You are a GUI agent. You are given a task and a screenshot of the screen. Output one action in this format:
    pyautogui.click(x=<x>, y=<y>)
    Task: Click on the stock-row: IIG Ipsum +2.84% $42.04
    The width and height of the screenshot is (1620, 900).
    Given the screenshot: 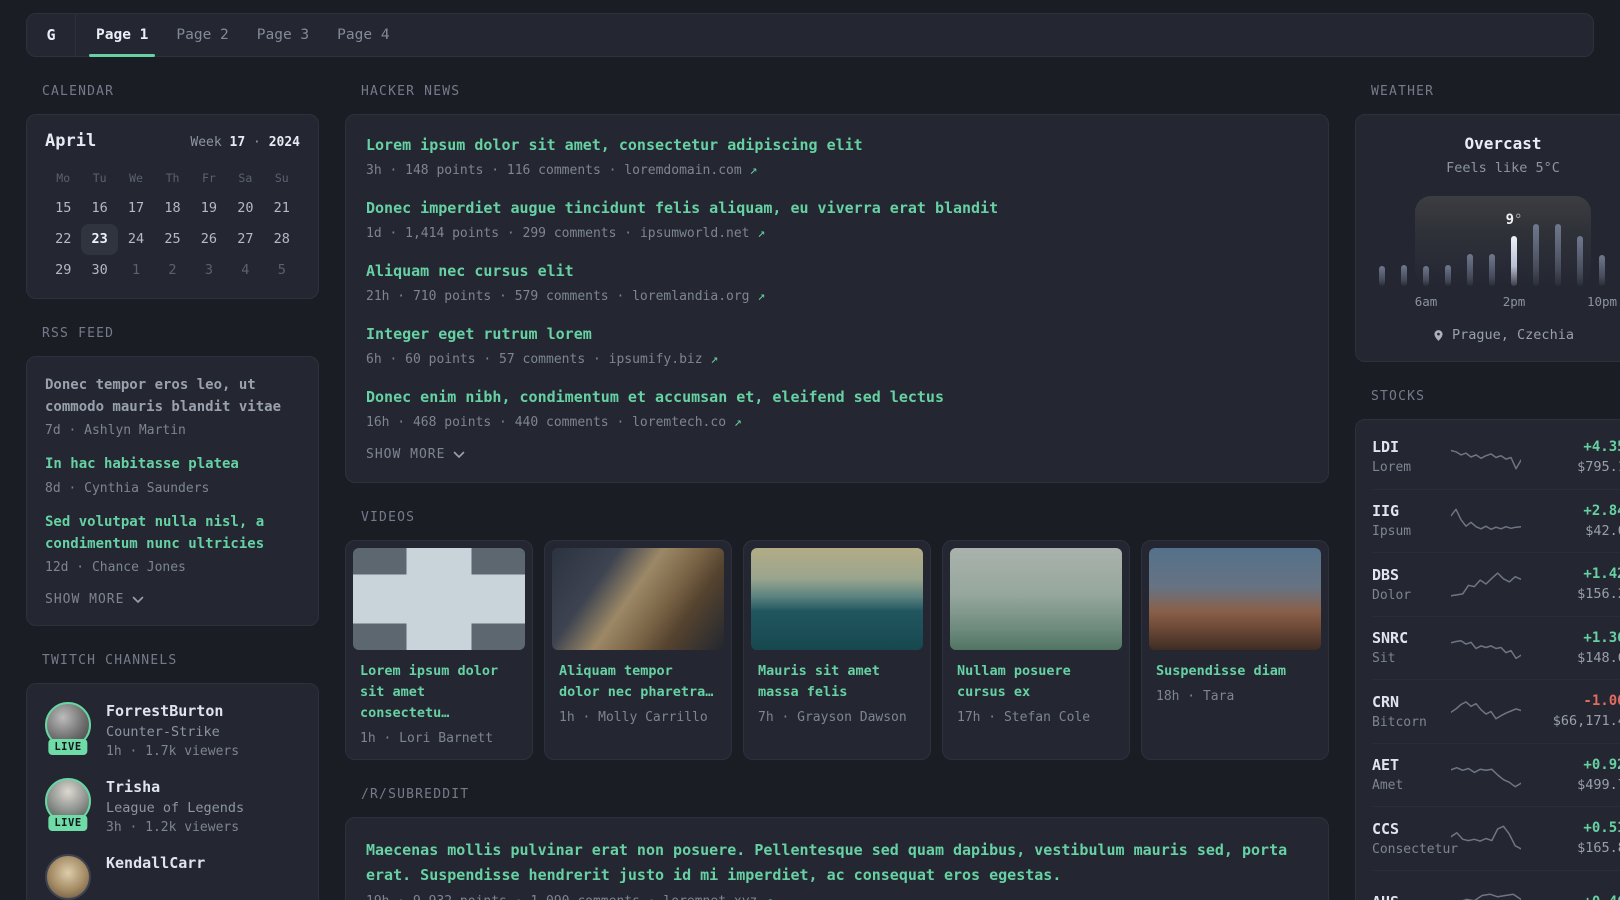 What is the action you would take?
    pyautogui.click(x=1496, y=520)
    